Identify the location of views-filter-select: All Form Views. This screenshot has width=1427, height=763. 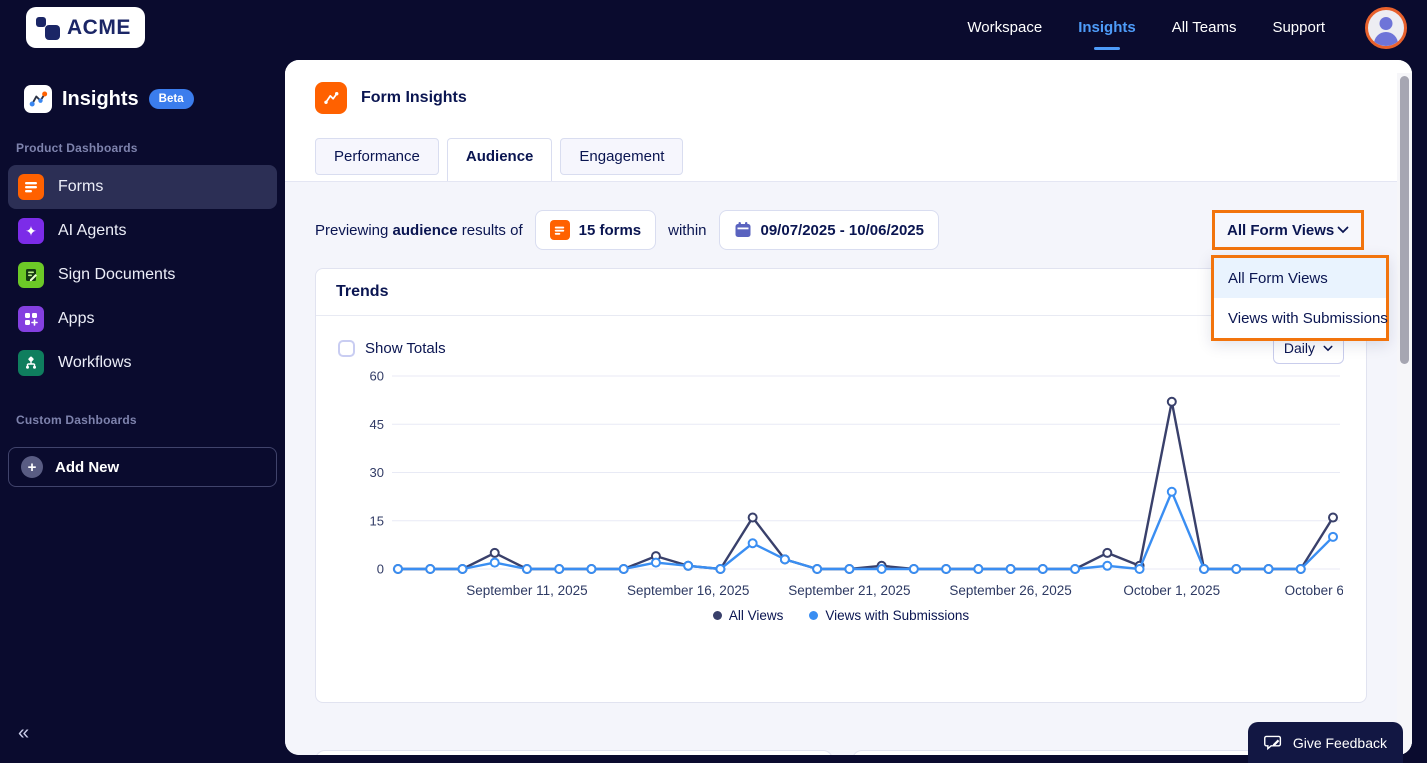
(1288, 230).